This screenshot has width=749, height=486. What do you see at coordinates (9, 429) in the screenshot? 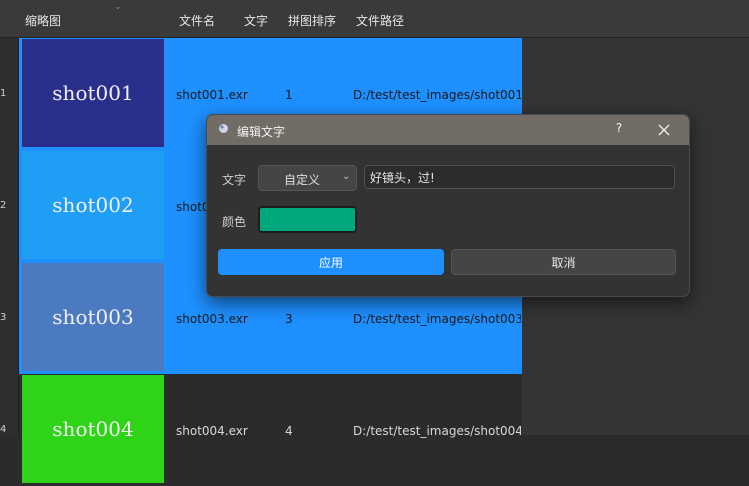
I see `row-number: 4` at bounding box center [9, 429].